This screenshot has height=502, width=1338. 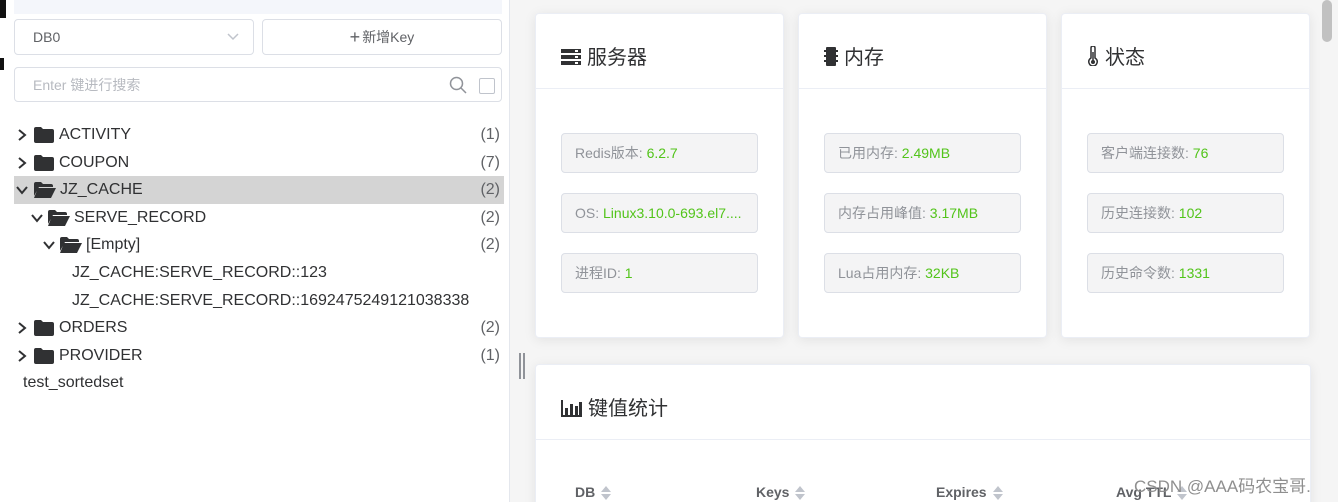 What do you see at coordinates (94, 162) in the screenshot?
I see `tree-node-label: COUPON` at bounding box center [94, 162].